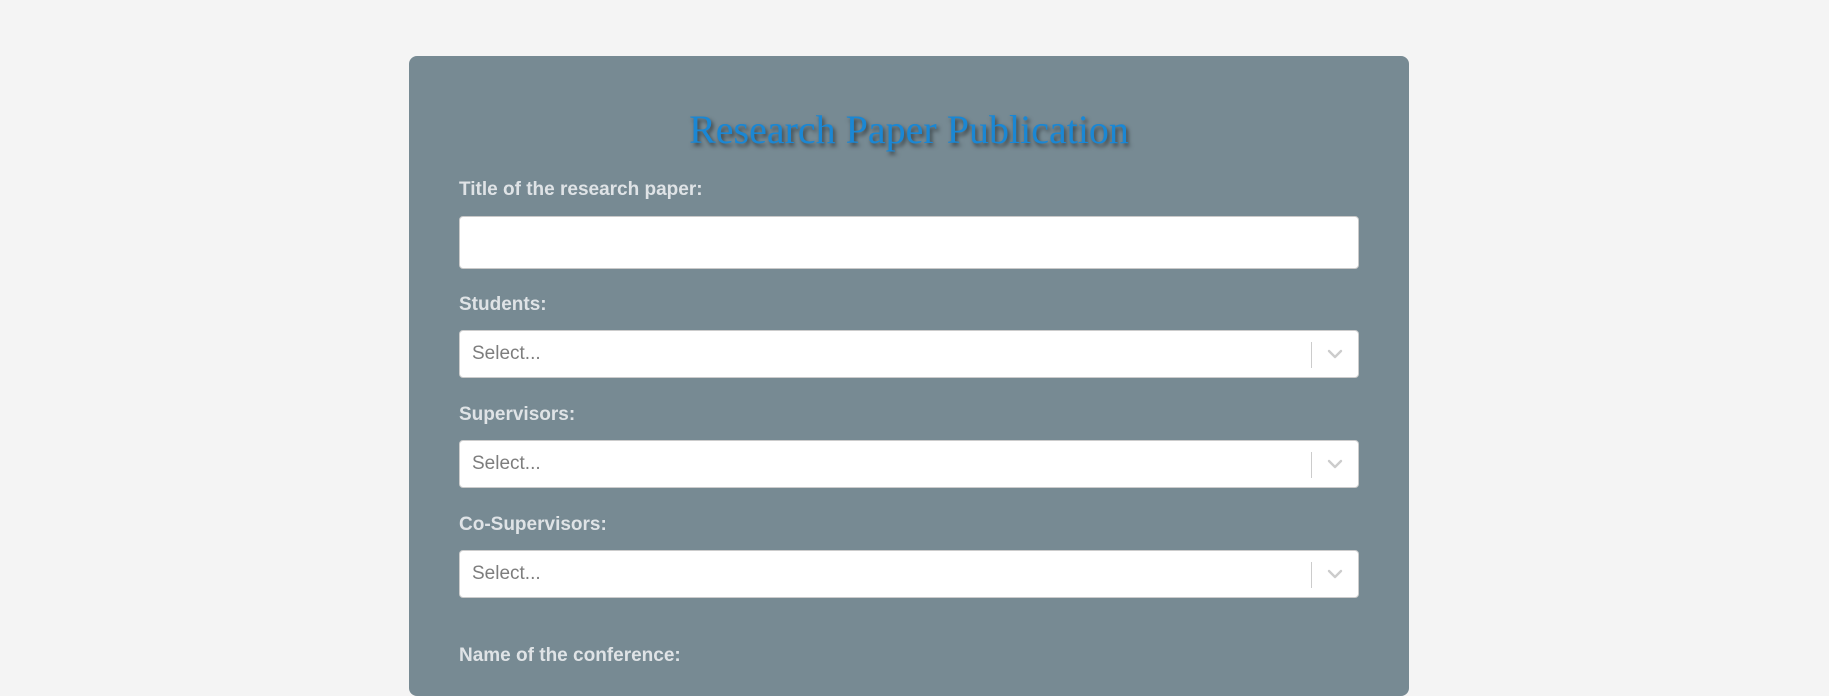 This screenshot has width=1829, height=696. What do you see at coordinates (581, 189) in the screenshot?
I see `paper-title-label: Title of the research paper:` at bounding box center [581, 189].